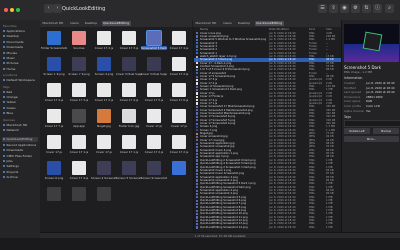 This screenshot has height=250, width=400. I want to click on file-tile: Cover Virtual Support.mp4, so click(129, 68).